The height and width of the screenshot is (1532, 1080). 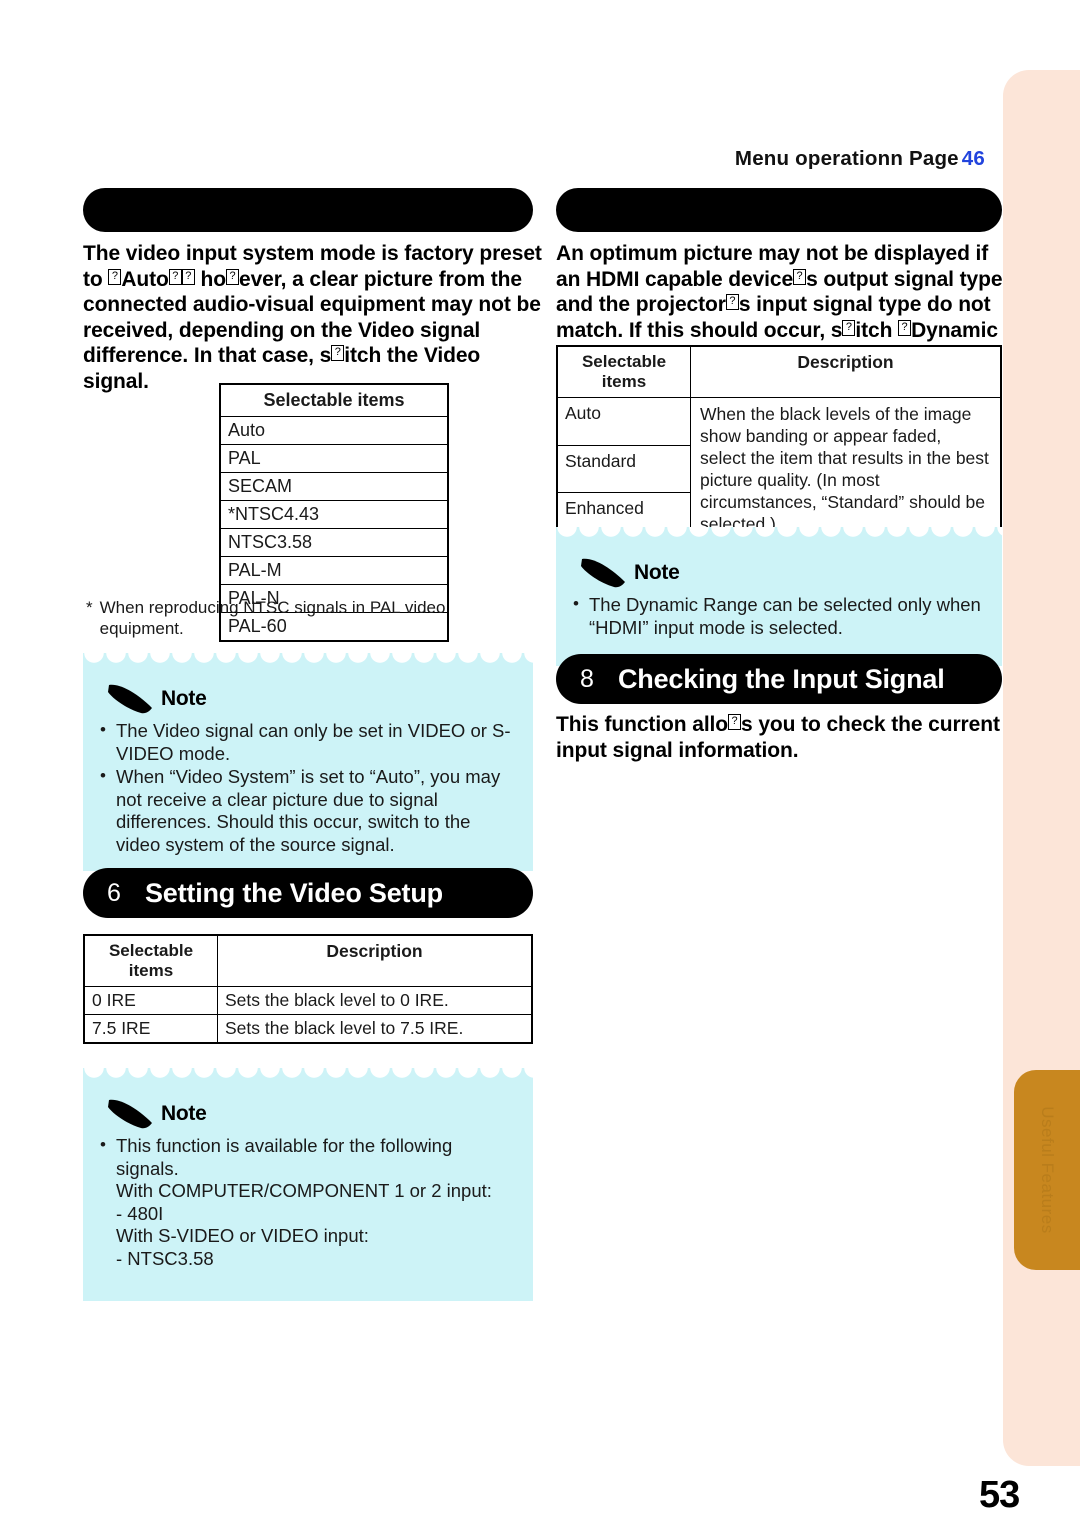 I want to click on table-row: *NTSC4.43, so click(x=334, y=514).